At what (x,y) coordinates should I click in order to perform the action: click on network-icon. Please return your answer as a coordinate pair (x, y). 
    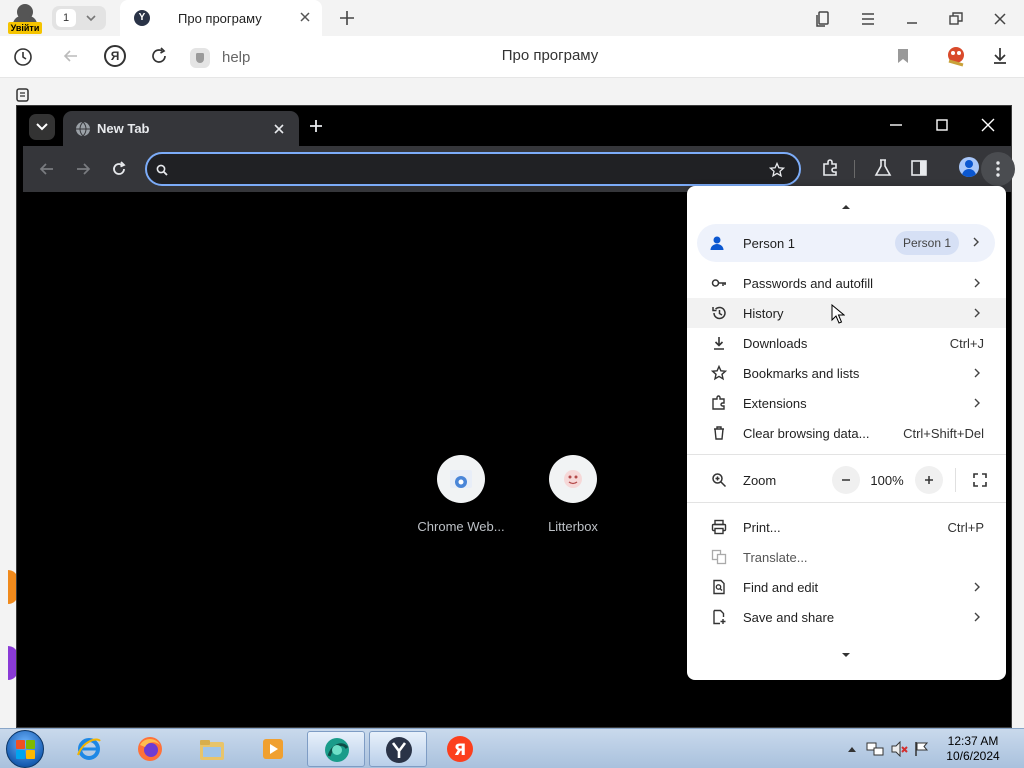
    Looking at the image, I should click on (875, 749).